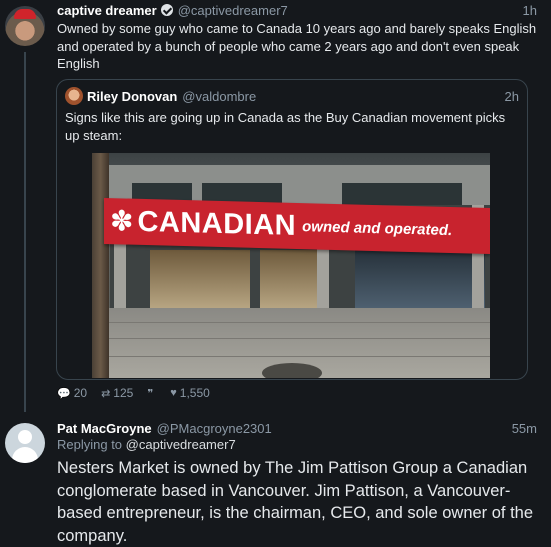  What do you see at coordinates (173, 393) in the screenshot?
I see `heart-icon: ♥` at bounding box center [173, 393].